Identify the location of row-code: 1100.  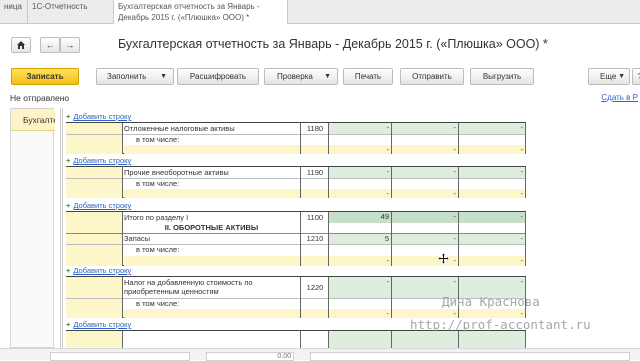
(315, 217).